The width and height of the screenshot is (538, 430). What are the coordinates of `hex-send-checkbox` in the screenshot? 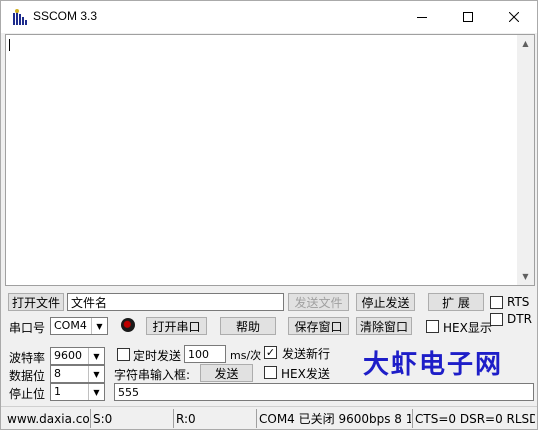 It's located at (270, 372).